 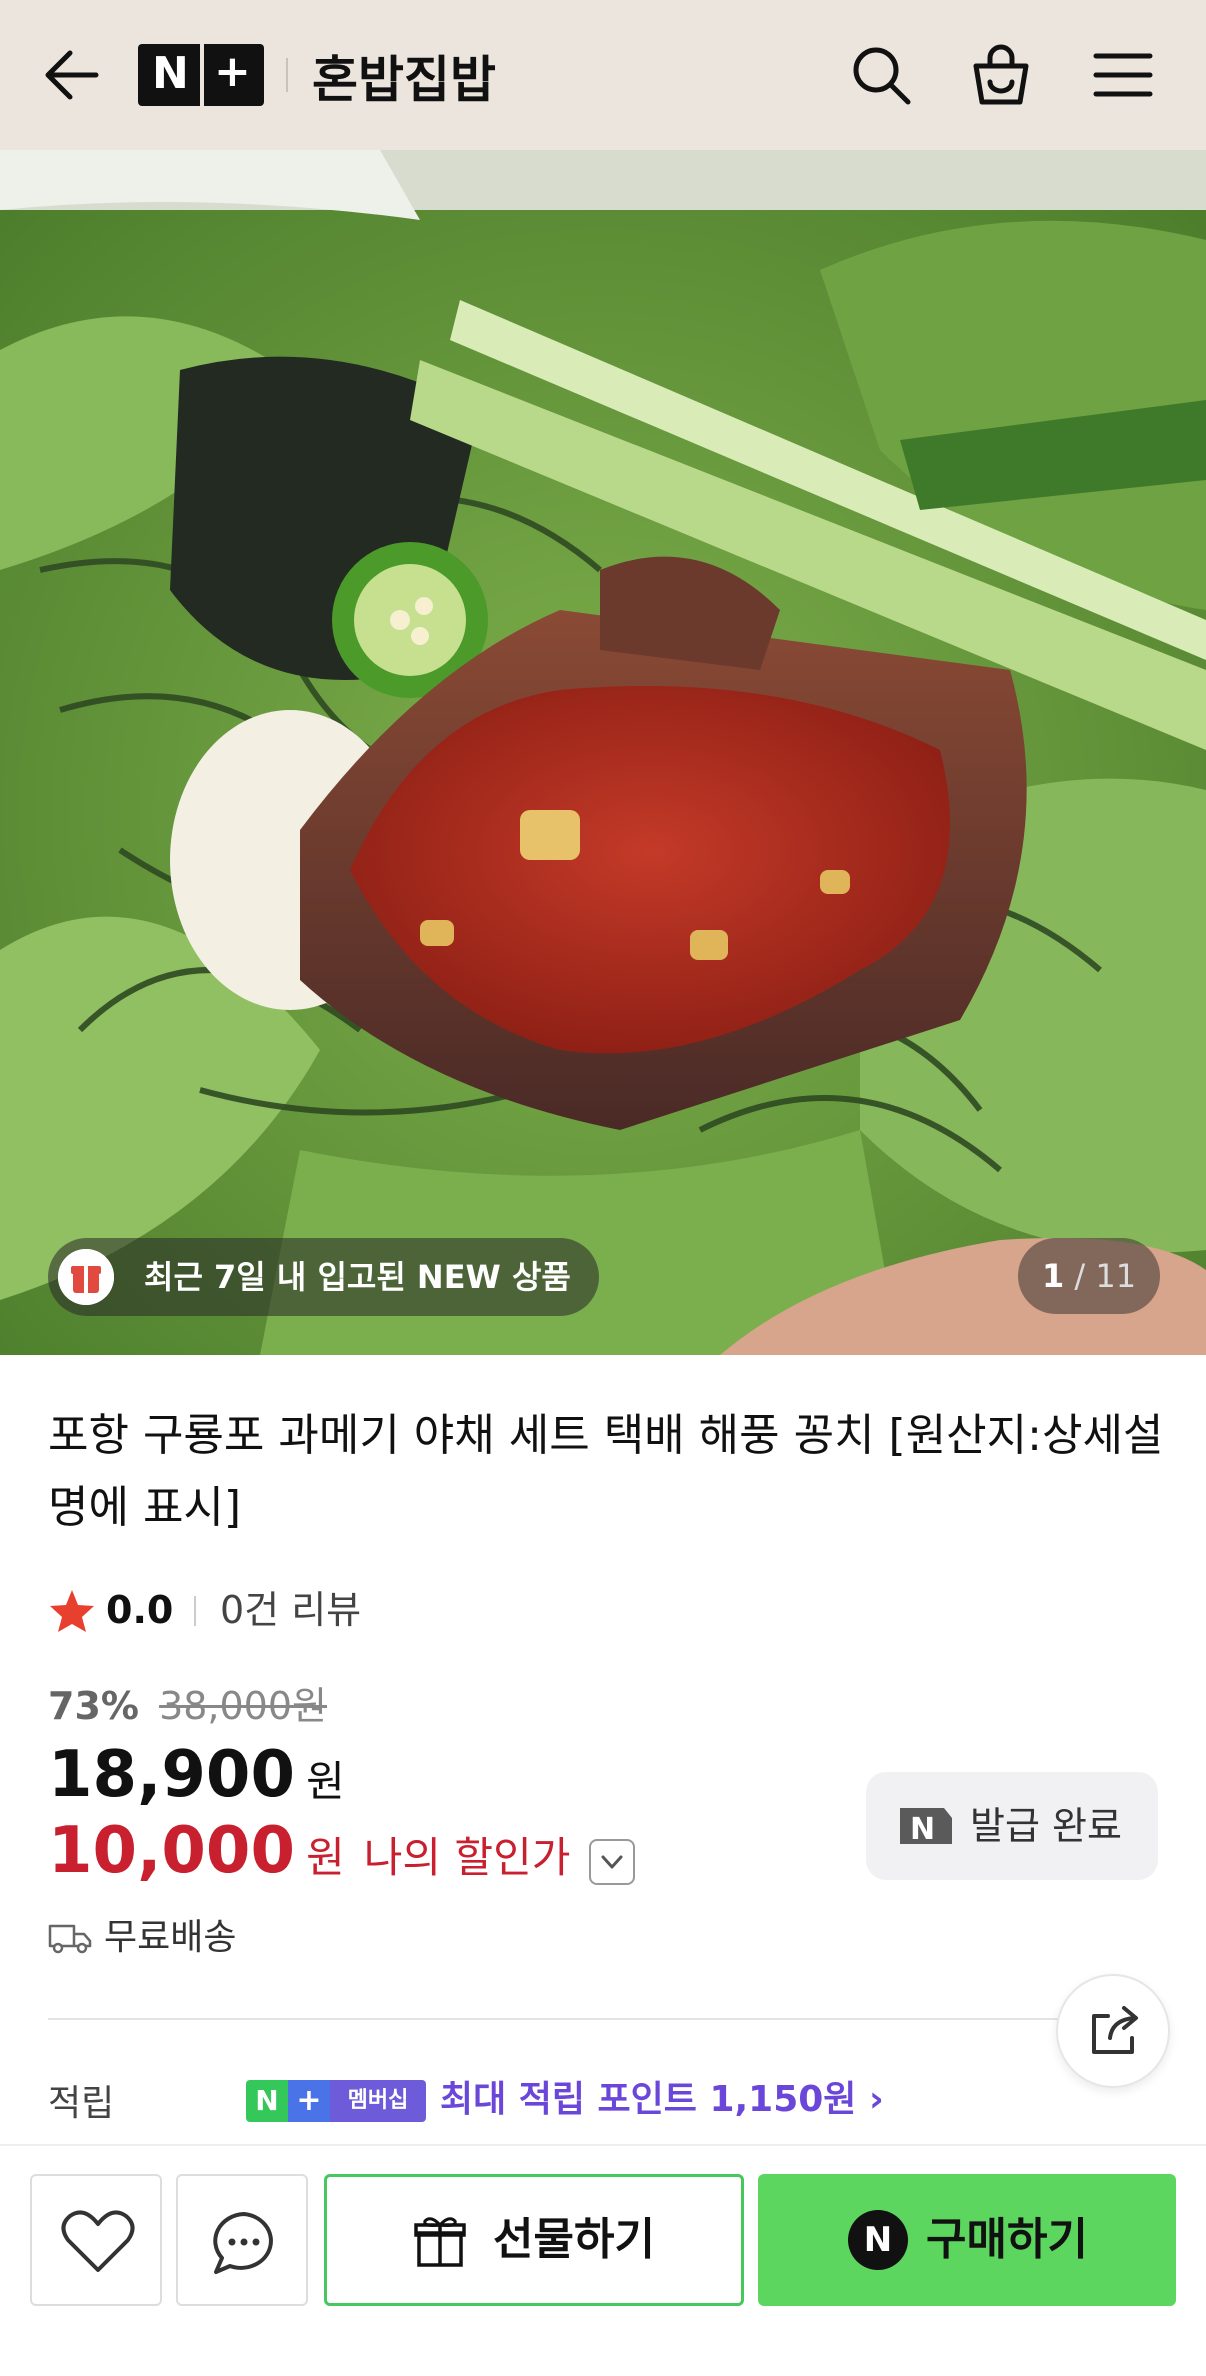 I want to click on discount-row: 73% 38,000원, so click(x=187, y=1706).